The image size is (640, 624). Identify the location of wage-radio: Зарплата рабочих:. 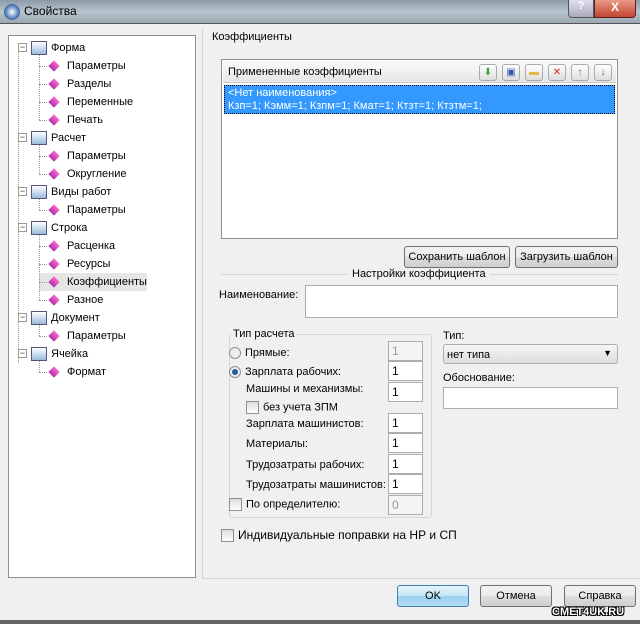
(285, 372).